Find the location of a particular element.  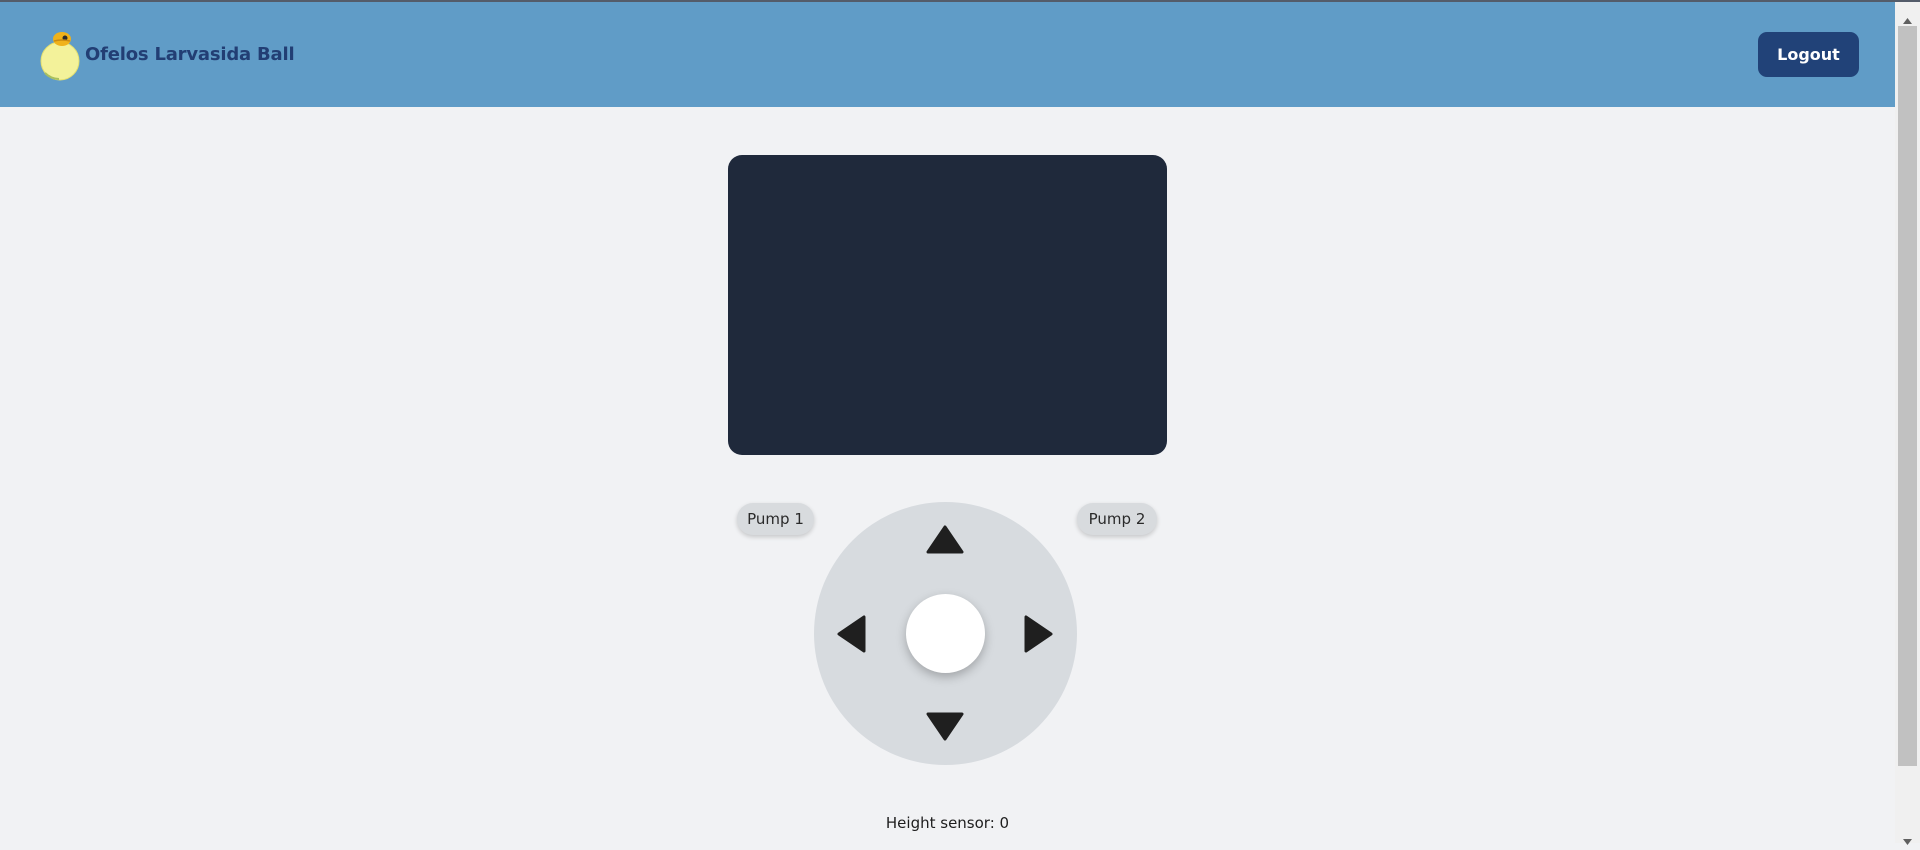

vertical-scrollbar is located at coordinates (1907, 423).